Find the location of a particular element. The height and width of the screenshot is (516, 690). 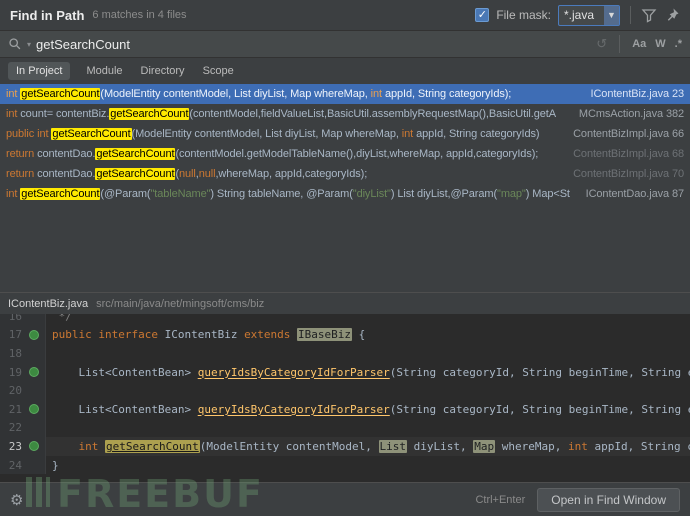

result-location: ContentBizImpl.java 66 is located at coordinates (628, 134).